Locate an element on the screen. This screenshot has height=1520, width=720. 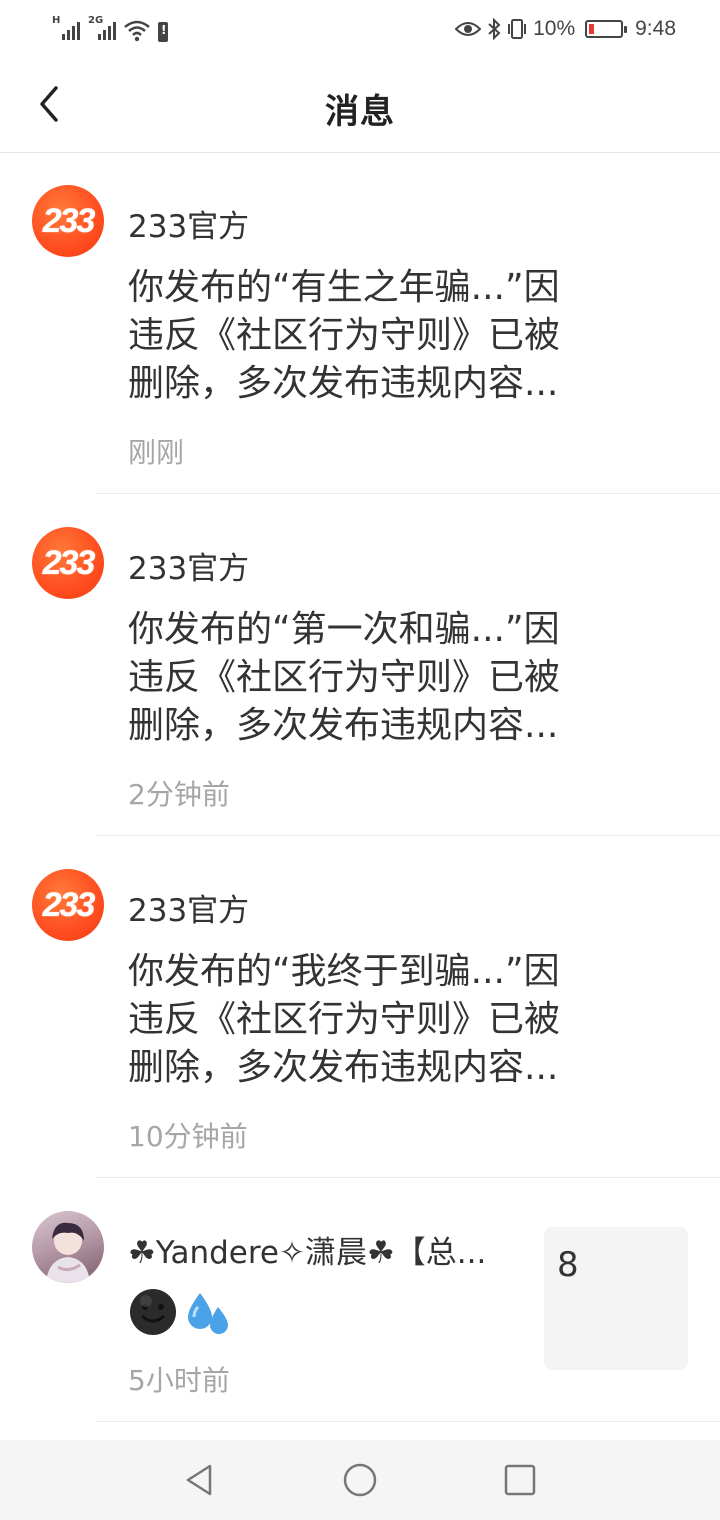
wifi-icon is located at coordinates (137, 31).